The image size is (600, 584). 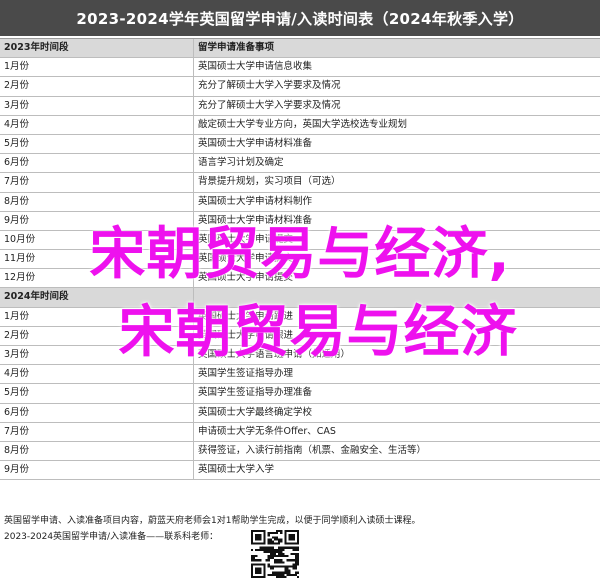 I want to click on row-period: 2月份, so click(x=97, y=86).